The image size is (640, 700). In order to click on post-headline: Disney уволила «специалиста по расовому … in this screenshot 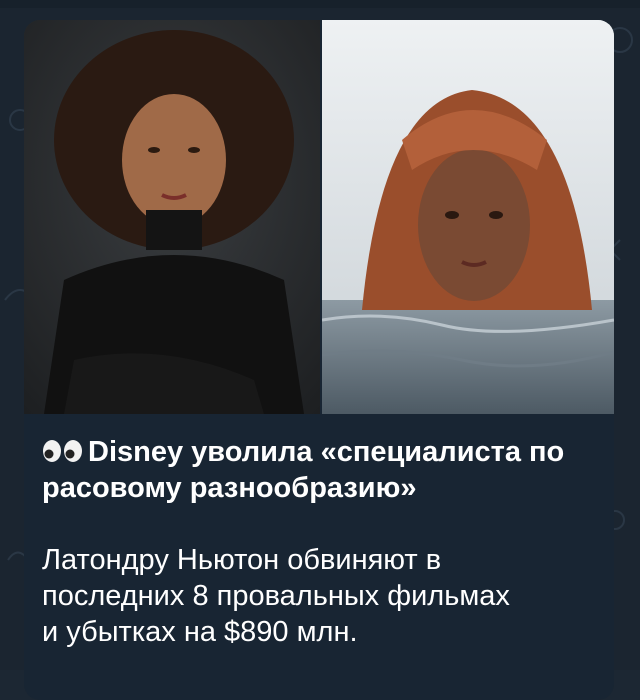, I will do `click(322, 470)`.